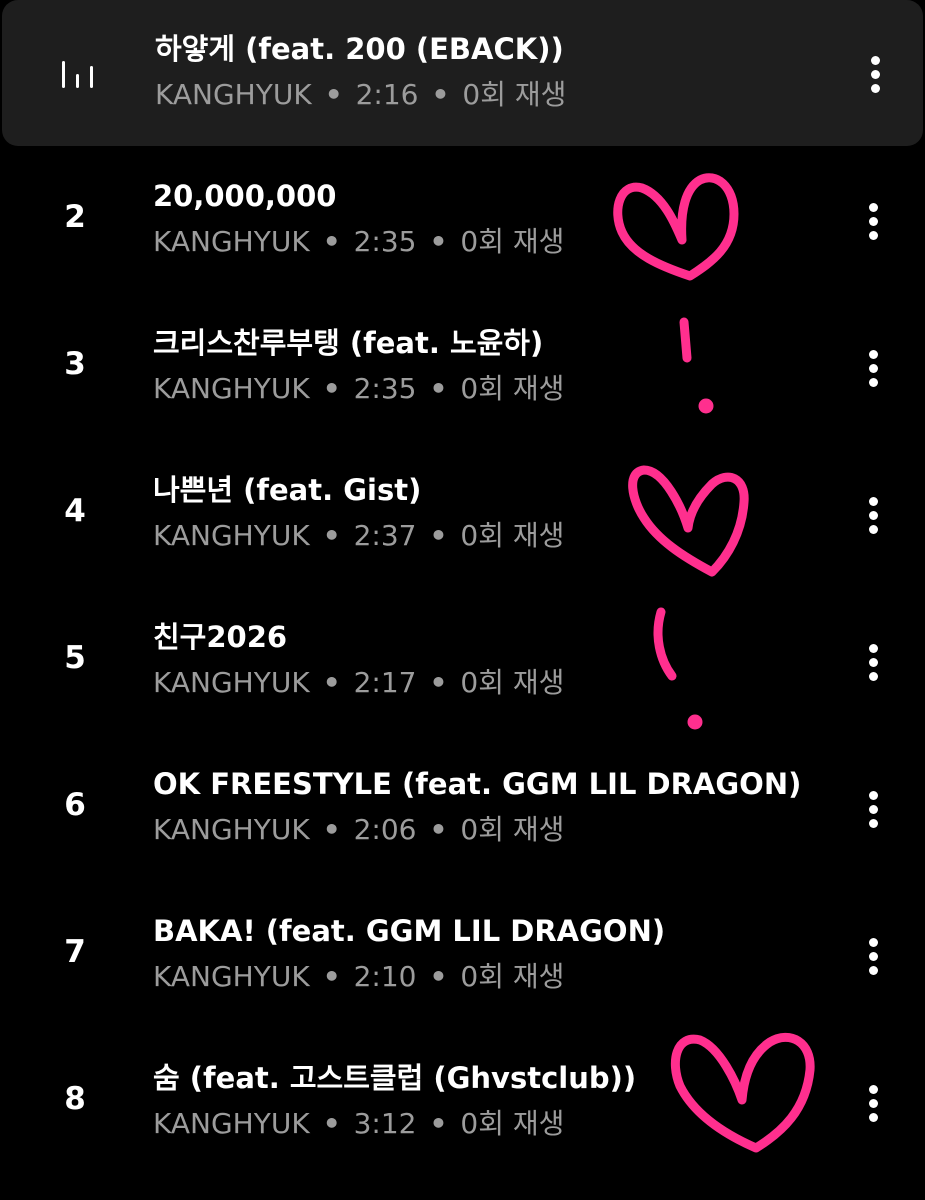 Image resolution: width=925 pixels, height=1200 pixels. Describe the element at coordinates (75, 364) in the screenshot. I see `track-number: 3` at that location.